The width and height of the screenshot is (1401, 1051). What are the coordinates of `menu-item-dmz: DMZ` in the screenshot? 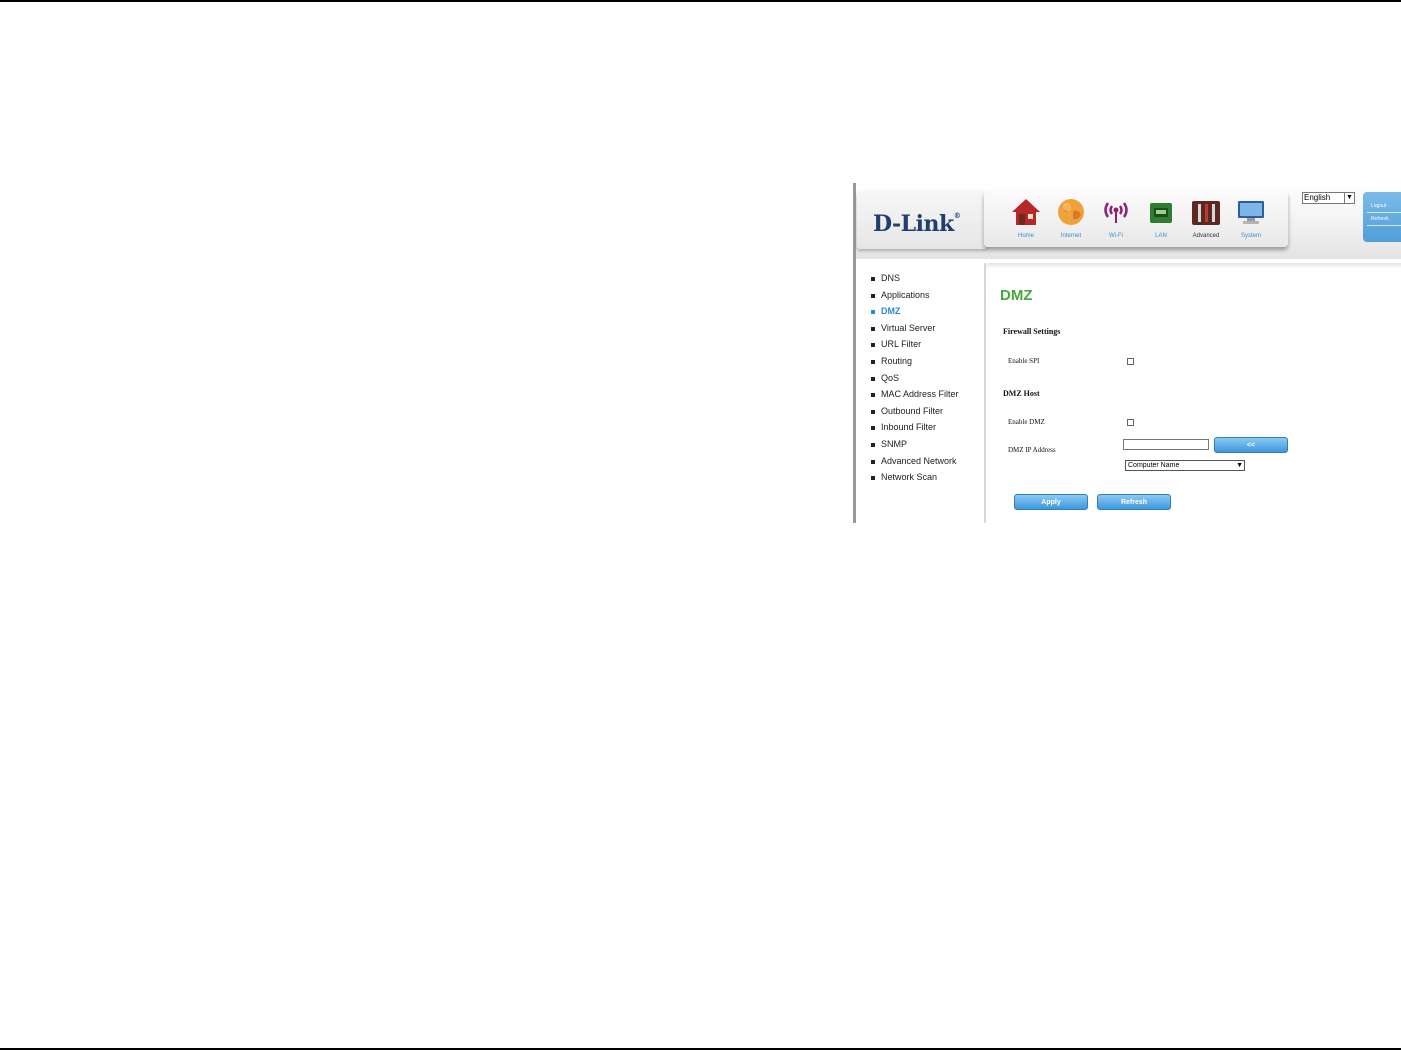 It's located at (927, 314).